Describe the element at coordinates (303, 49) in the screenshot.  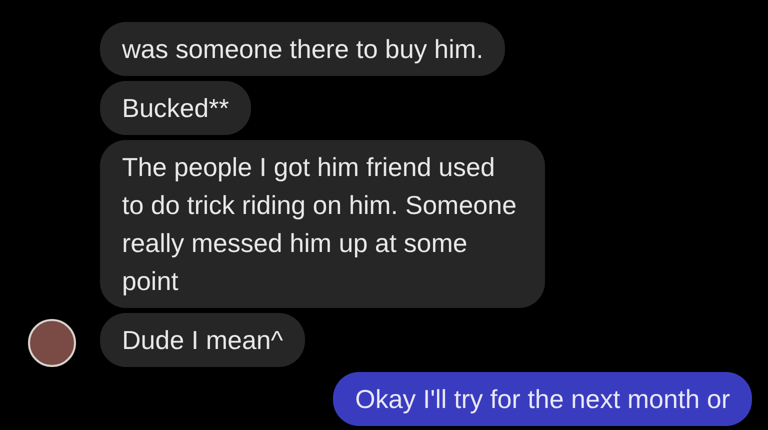
I see `message-bubble: was someone there to buy him.` at that location.